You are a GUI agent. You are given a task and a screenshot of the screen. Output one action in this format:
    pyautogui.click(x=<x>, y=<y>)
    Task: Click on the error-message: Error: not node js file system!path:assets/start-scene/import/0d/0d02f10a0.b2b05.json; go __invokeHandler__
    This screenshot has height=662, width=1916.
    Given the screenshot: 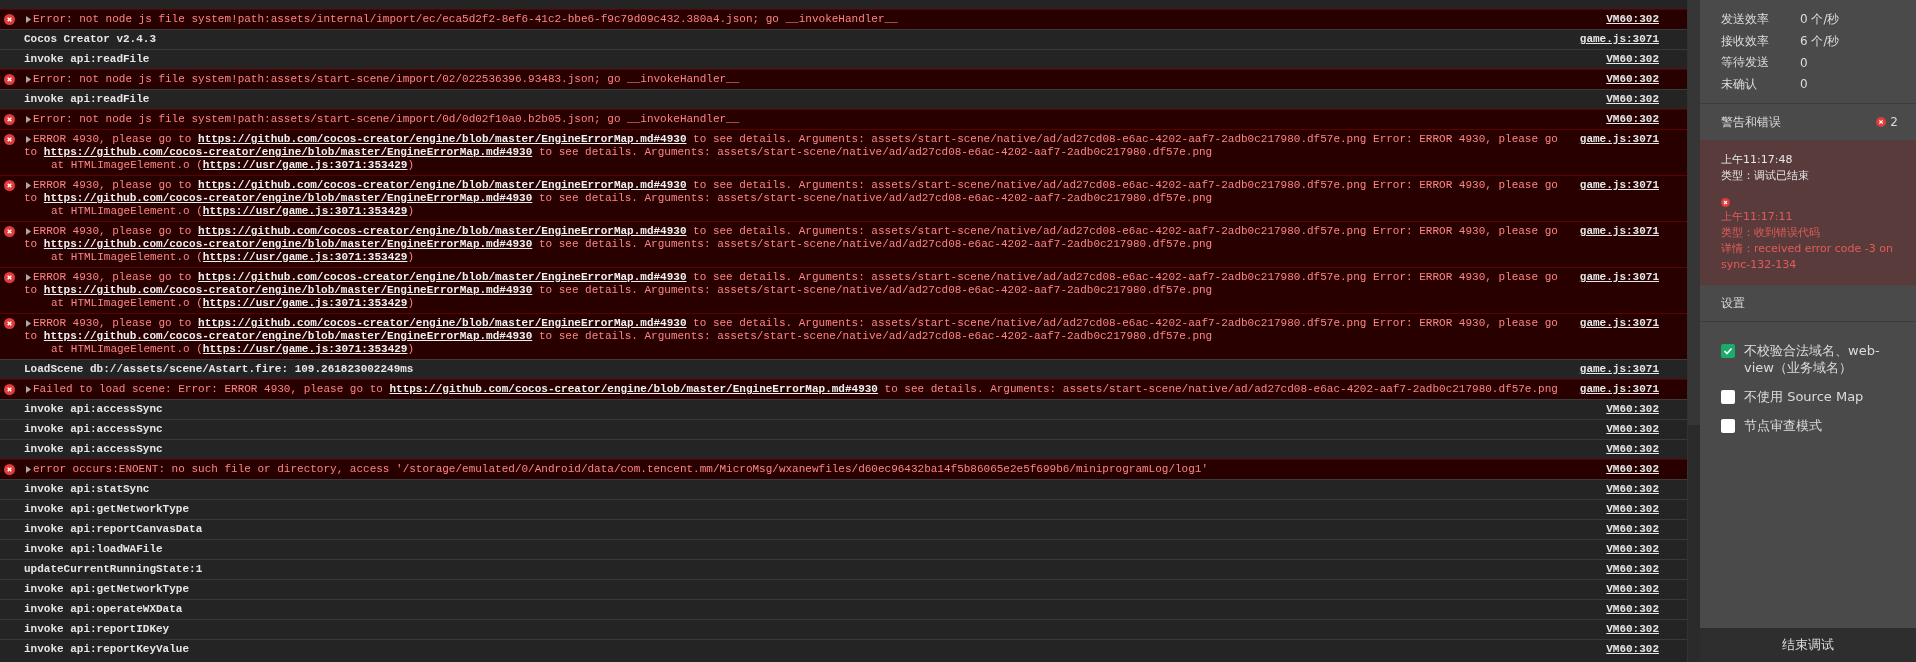 What is the action you would take?
    pyautogui.click(x=386, y=119)
    